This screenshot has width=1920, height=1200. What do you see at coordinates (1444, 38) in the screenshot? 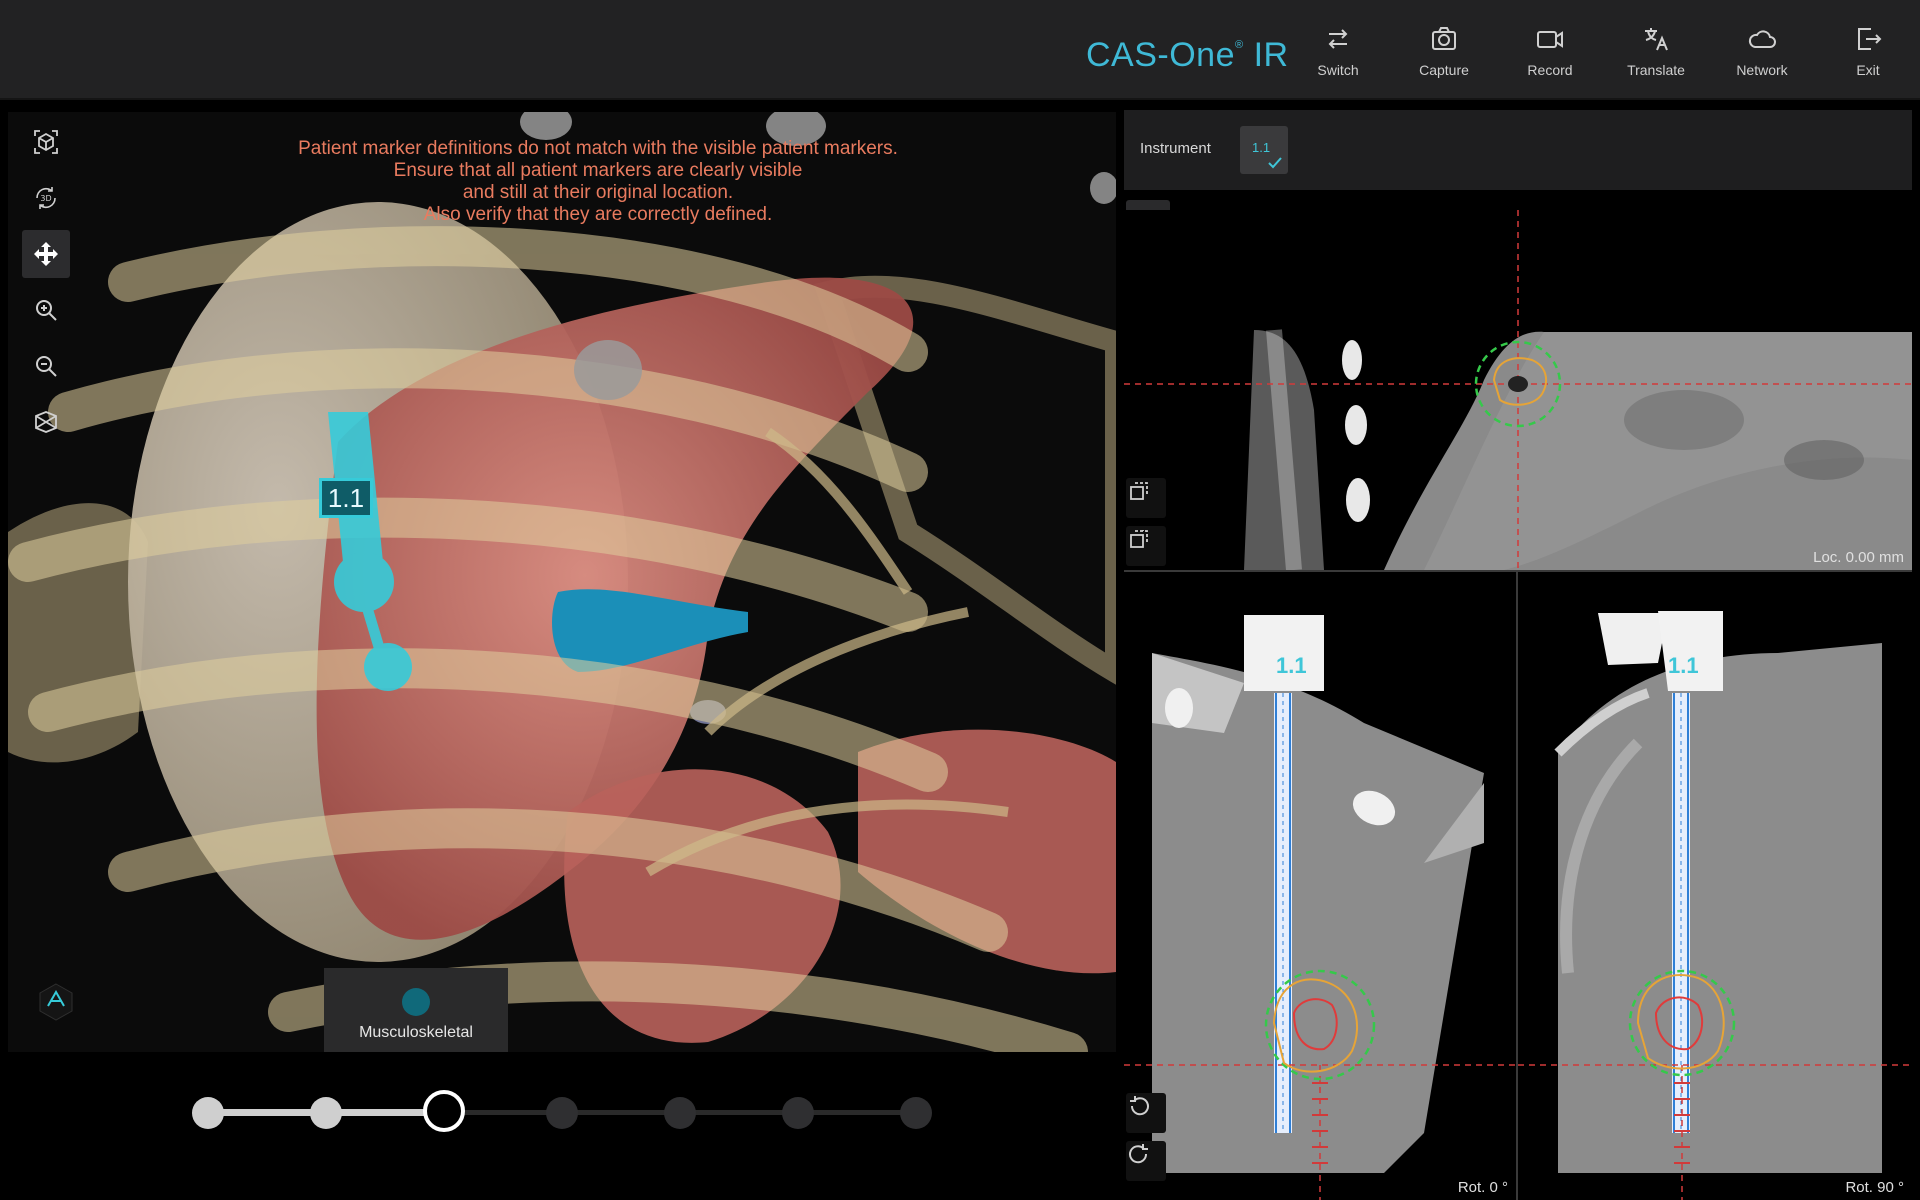
I see `camera-icon` at bounding box center [1444, 38].